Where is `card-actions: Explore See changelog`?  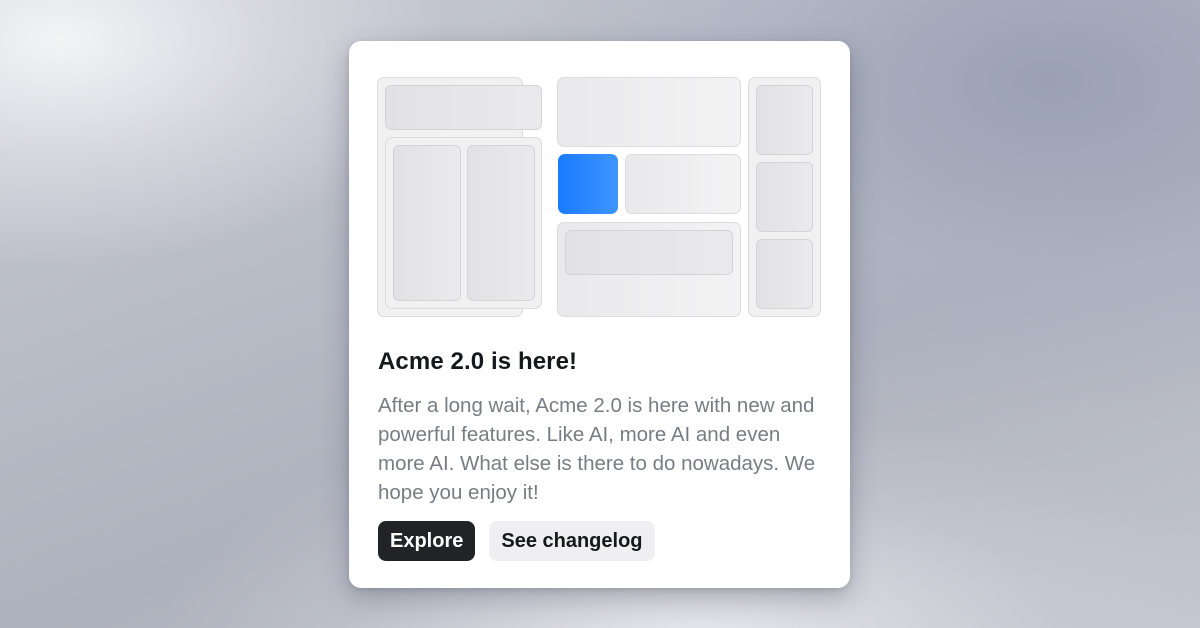 card-actions: Explore See changelog is located at coordinates (516, 541).